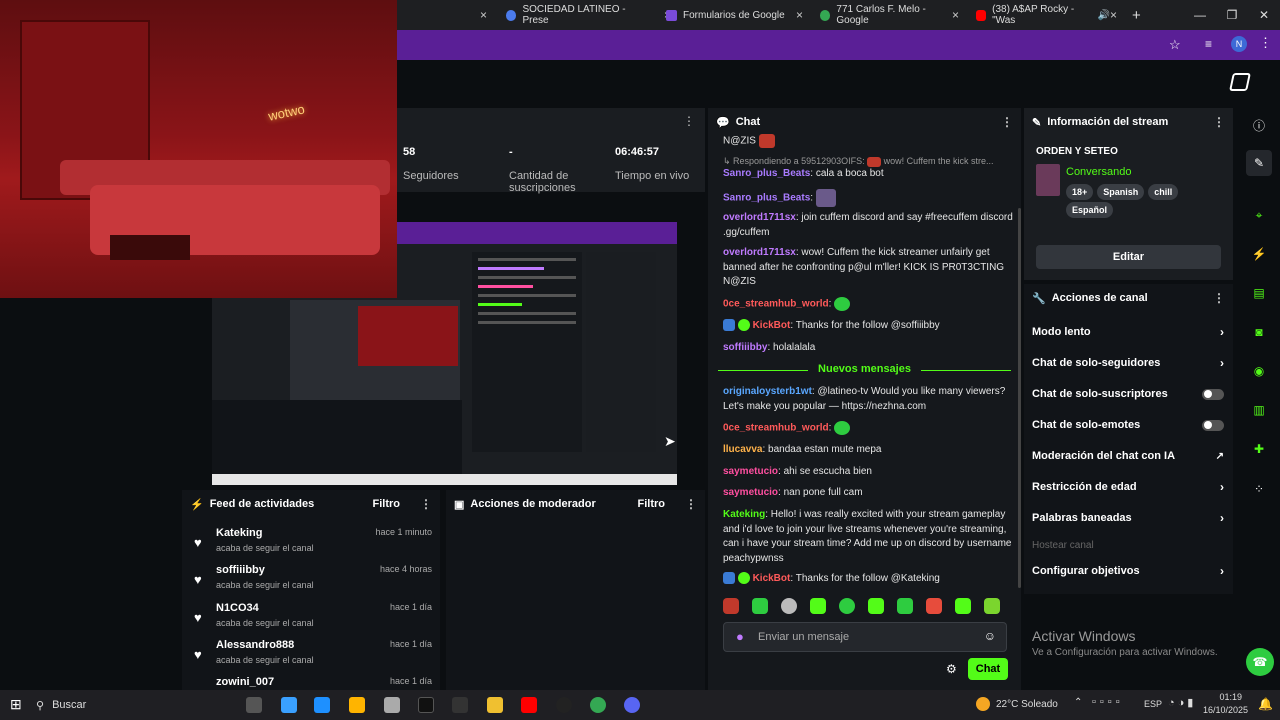 This screenshot has height=720, width=1280. What do you see at coordinates (564, 705) in the screenshot?
I see `obs-icon` at bounding box center [564, 705].